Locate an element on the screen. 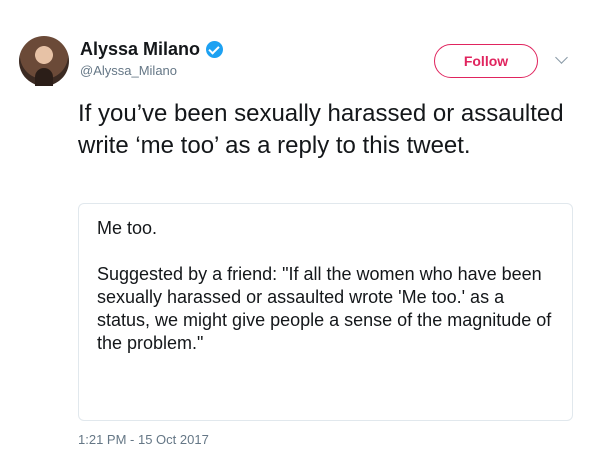  chevron-down-icon is located at coordinates (561, 57).